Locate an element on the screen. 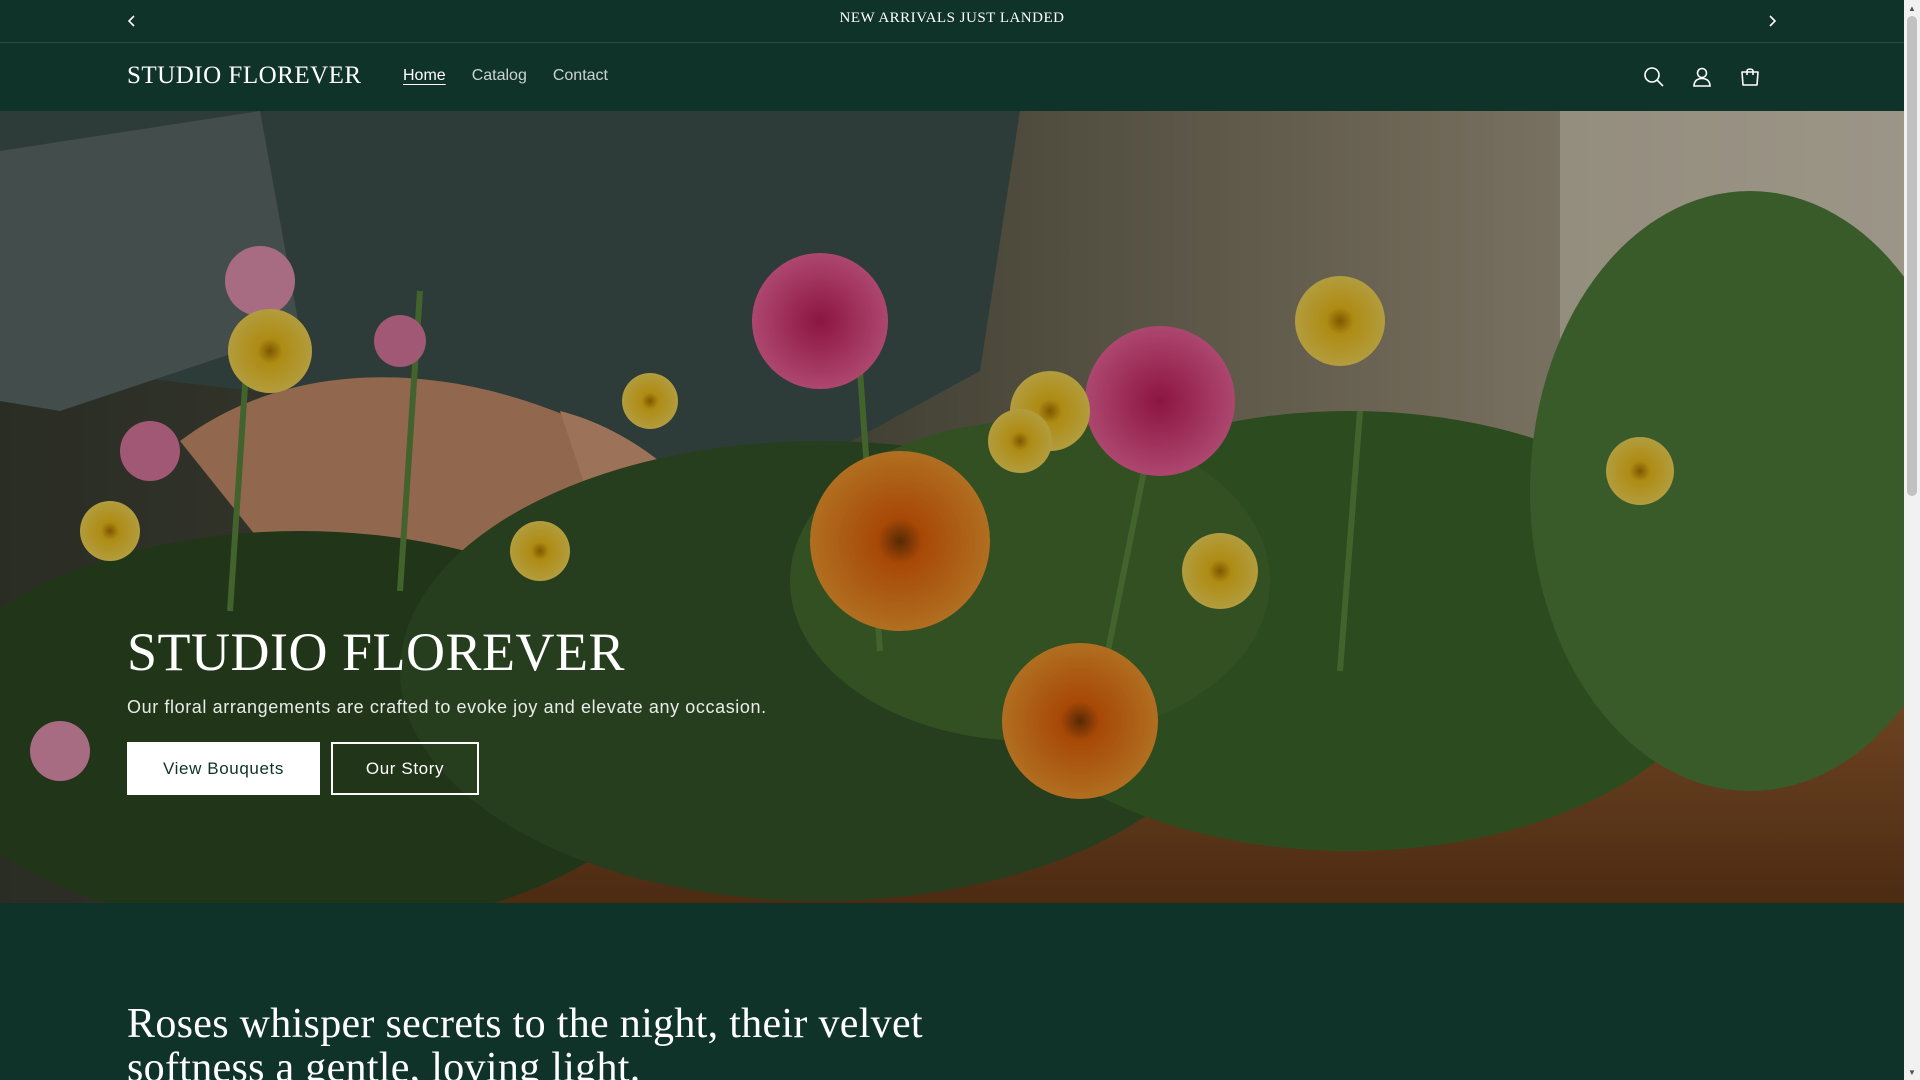  main-nav: Home Catalog Contact is located at coordinates (505, 76).